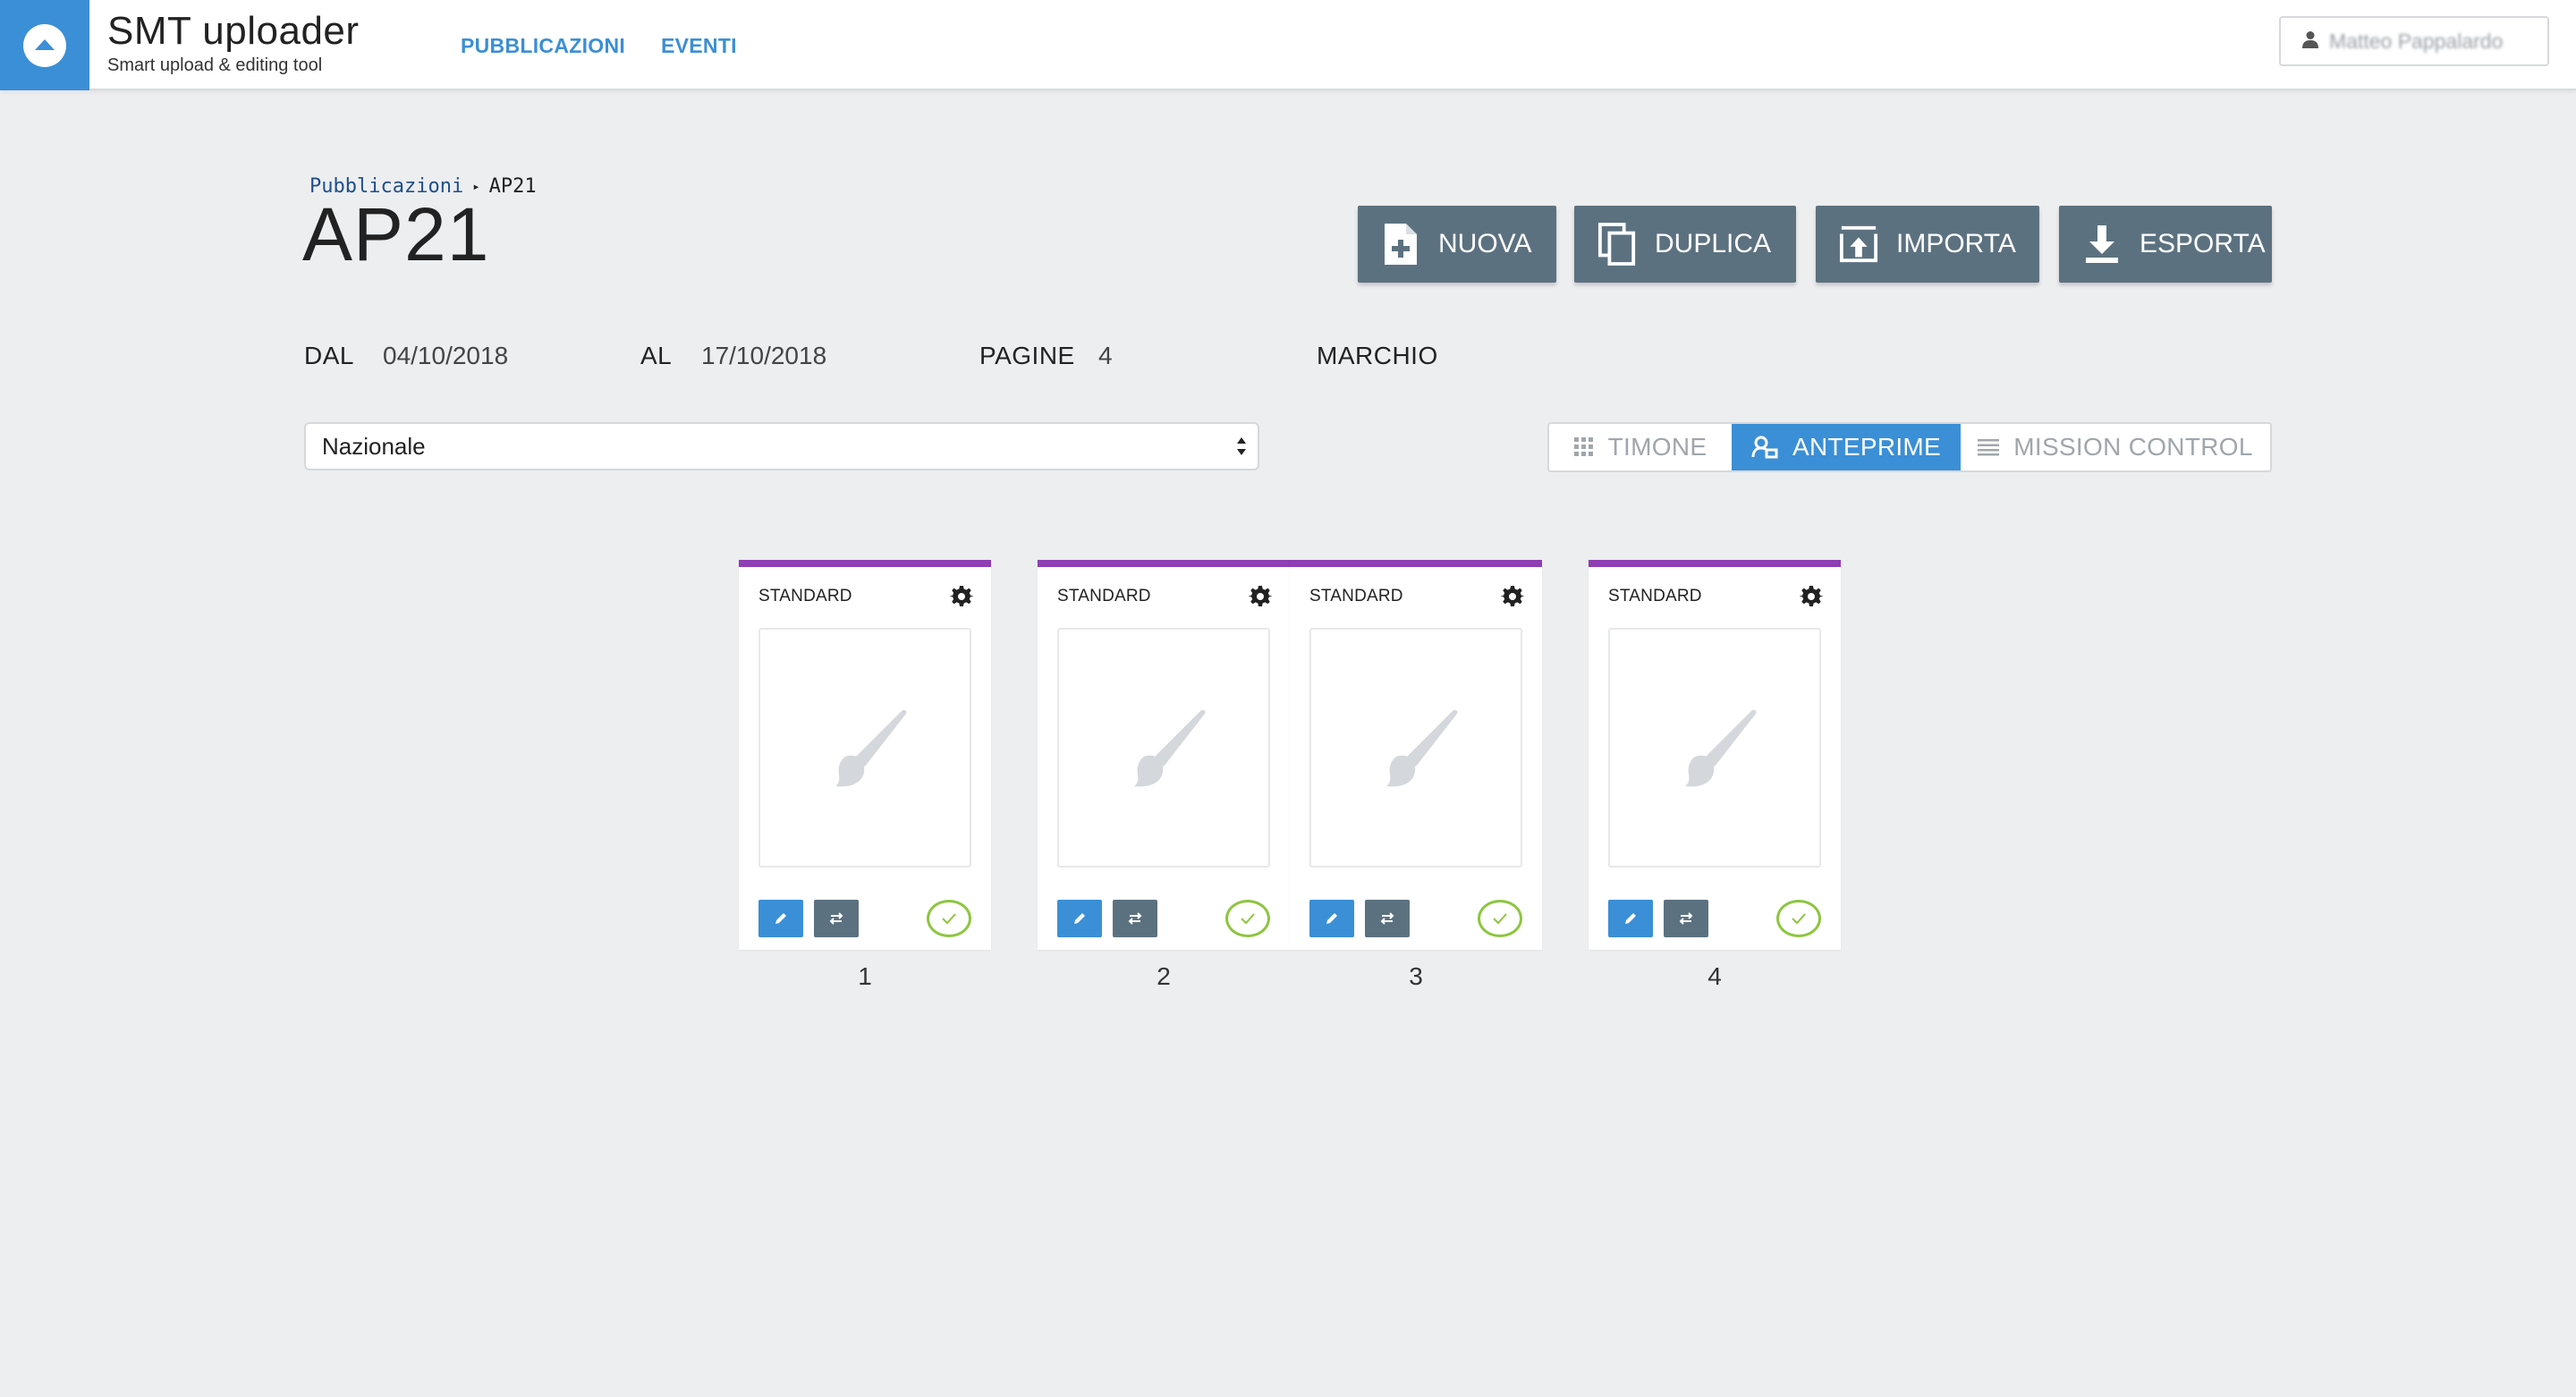 The width and height of the screenshot is (2576, 1397). What do you see at coordinates (1989, 447) in the screenshot?
I see `list-icon` at bounding box center [1989, 447].